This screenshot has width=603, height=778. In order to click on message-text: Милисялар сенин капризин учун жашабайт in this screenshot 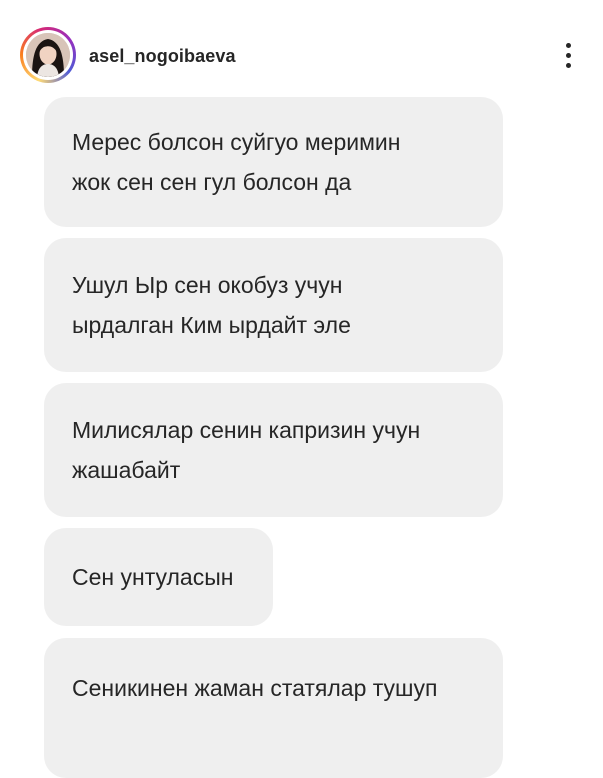, I will do `click(246, 450)`.